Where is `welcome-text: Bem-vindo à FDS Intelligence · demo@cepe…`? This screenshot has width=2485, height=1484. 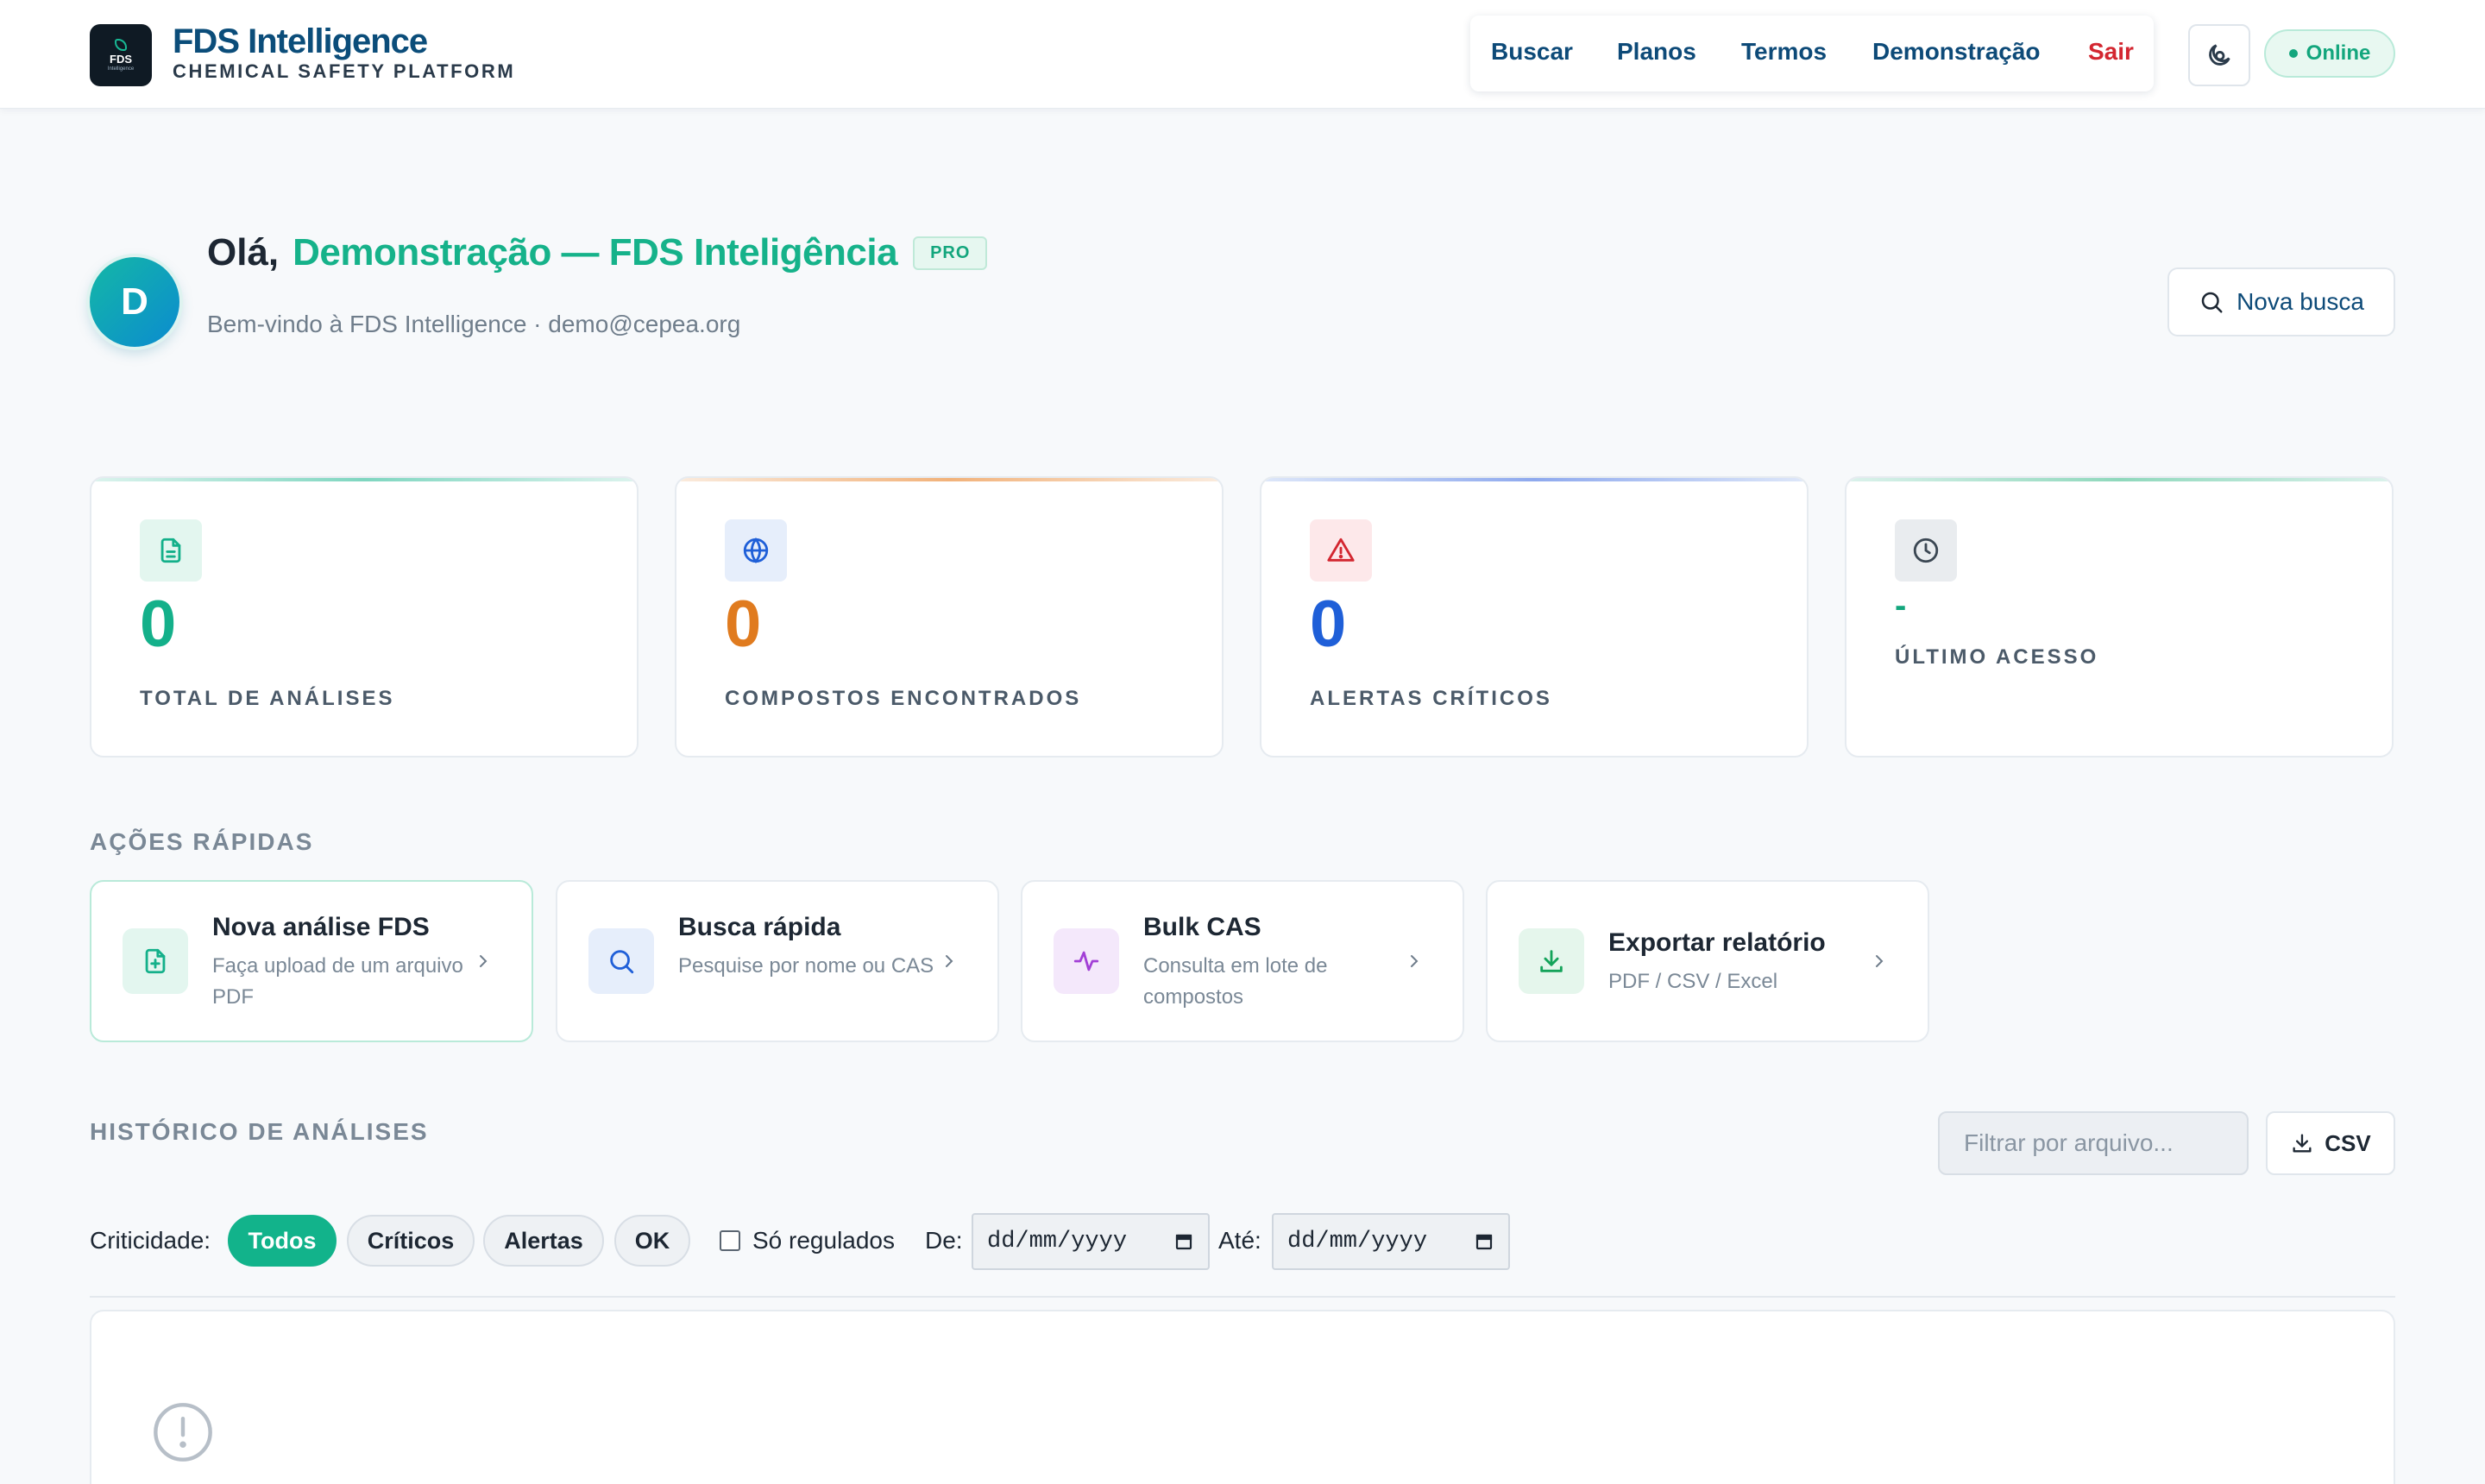 welcome-text: Bem-vindo à FDS Intelligence · demo@cepe… is located at coordinates (474, 324).